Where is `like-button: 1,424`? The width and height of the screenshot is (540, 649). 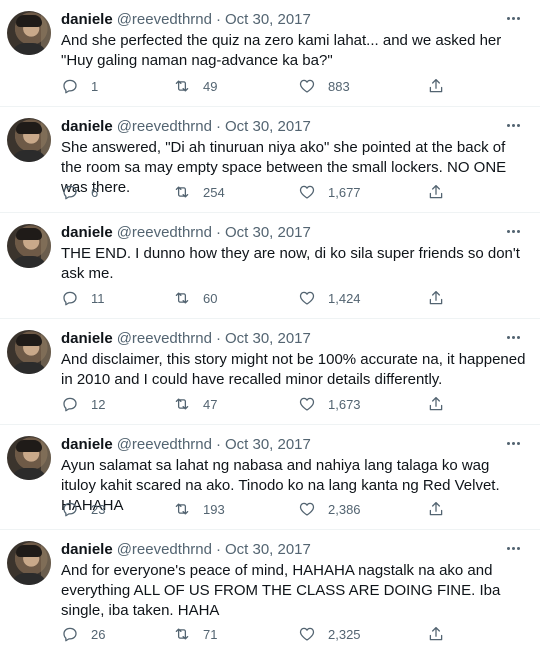
like-button: 1,424 is located at coordinates (329, 298).